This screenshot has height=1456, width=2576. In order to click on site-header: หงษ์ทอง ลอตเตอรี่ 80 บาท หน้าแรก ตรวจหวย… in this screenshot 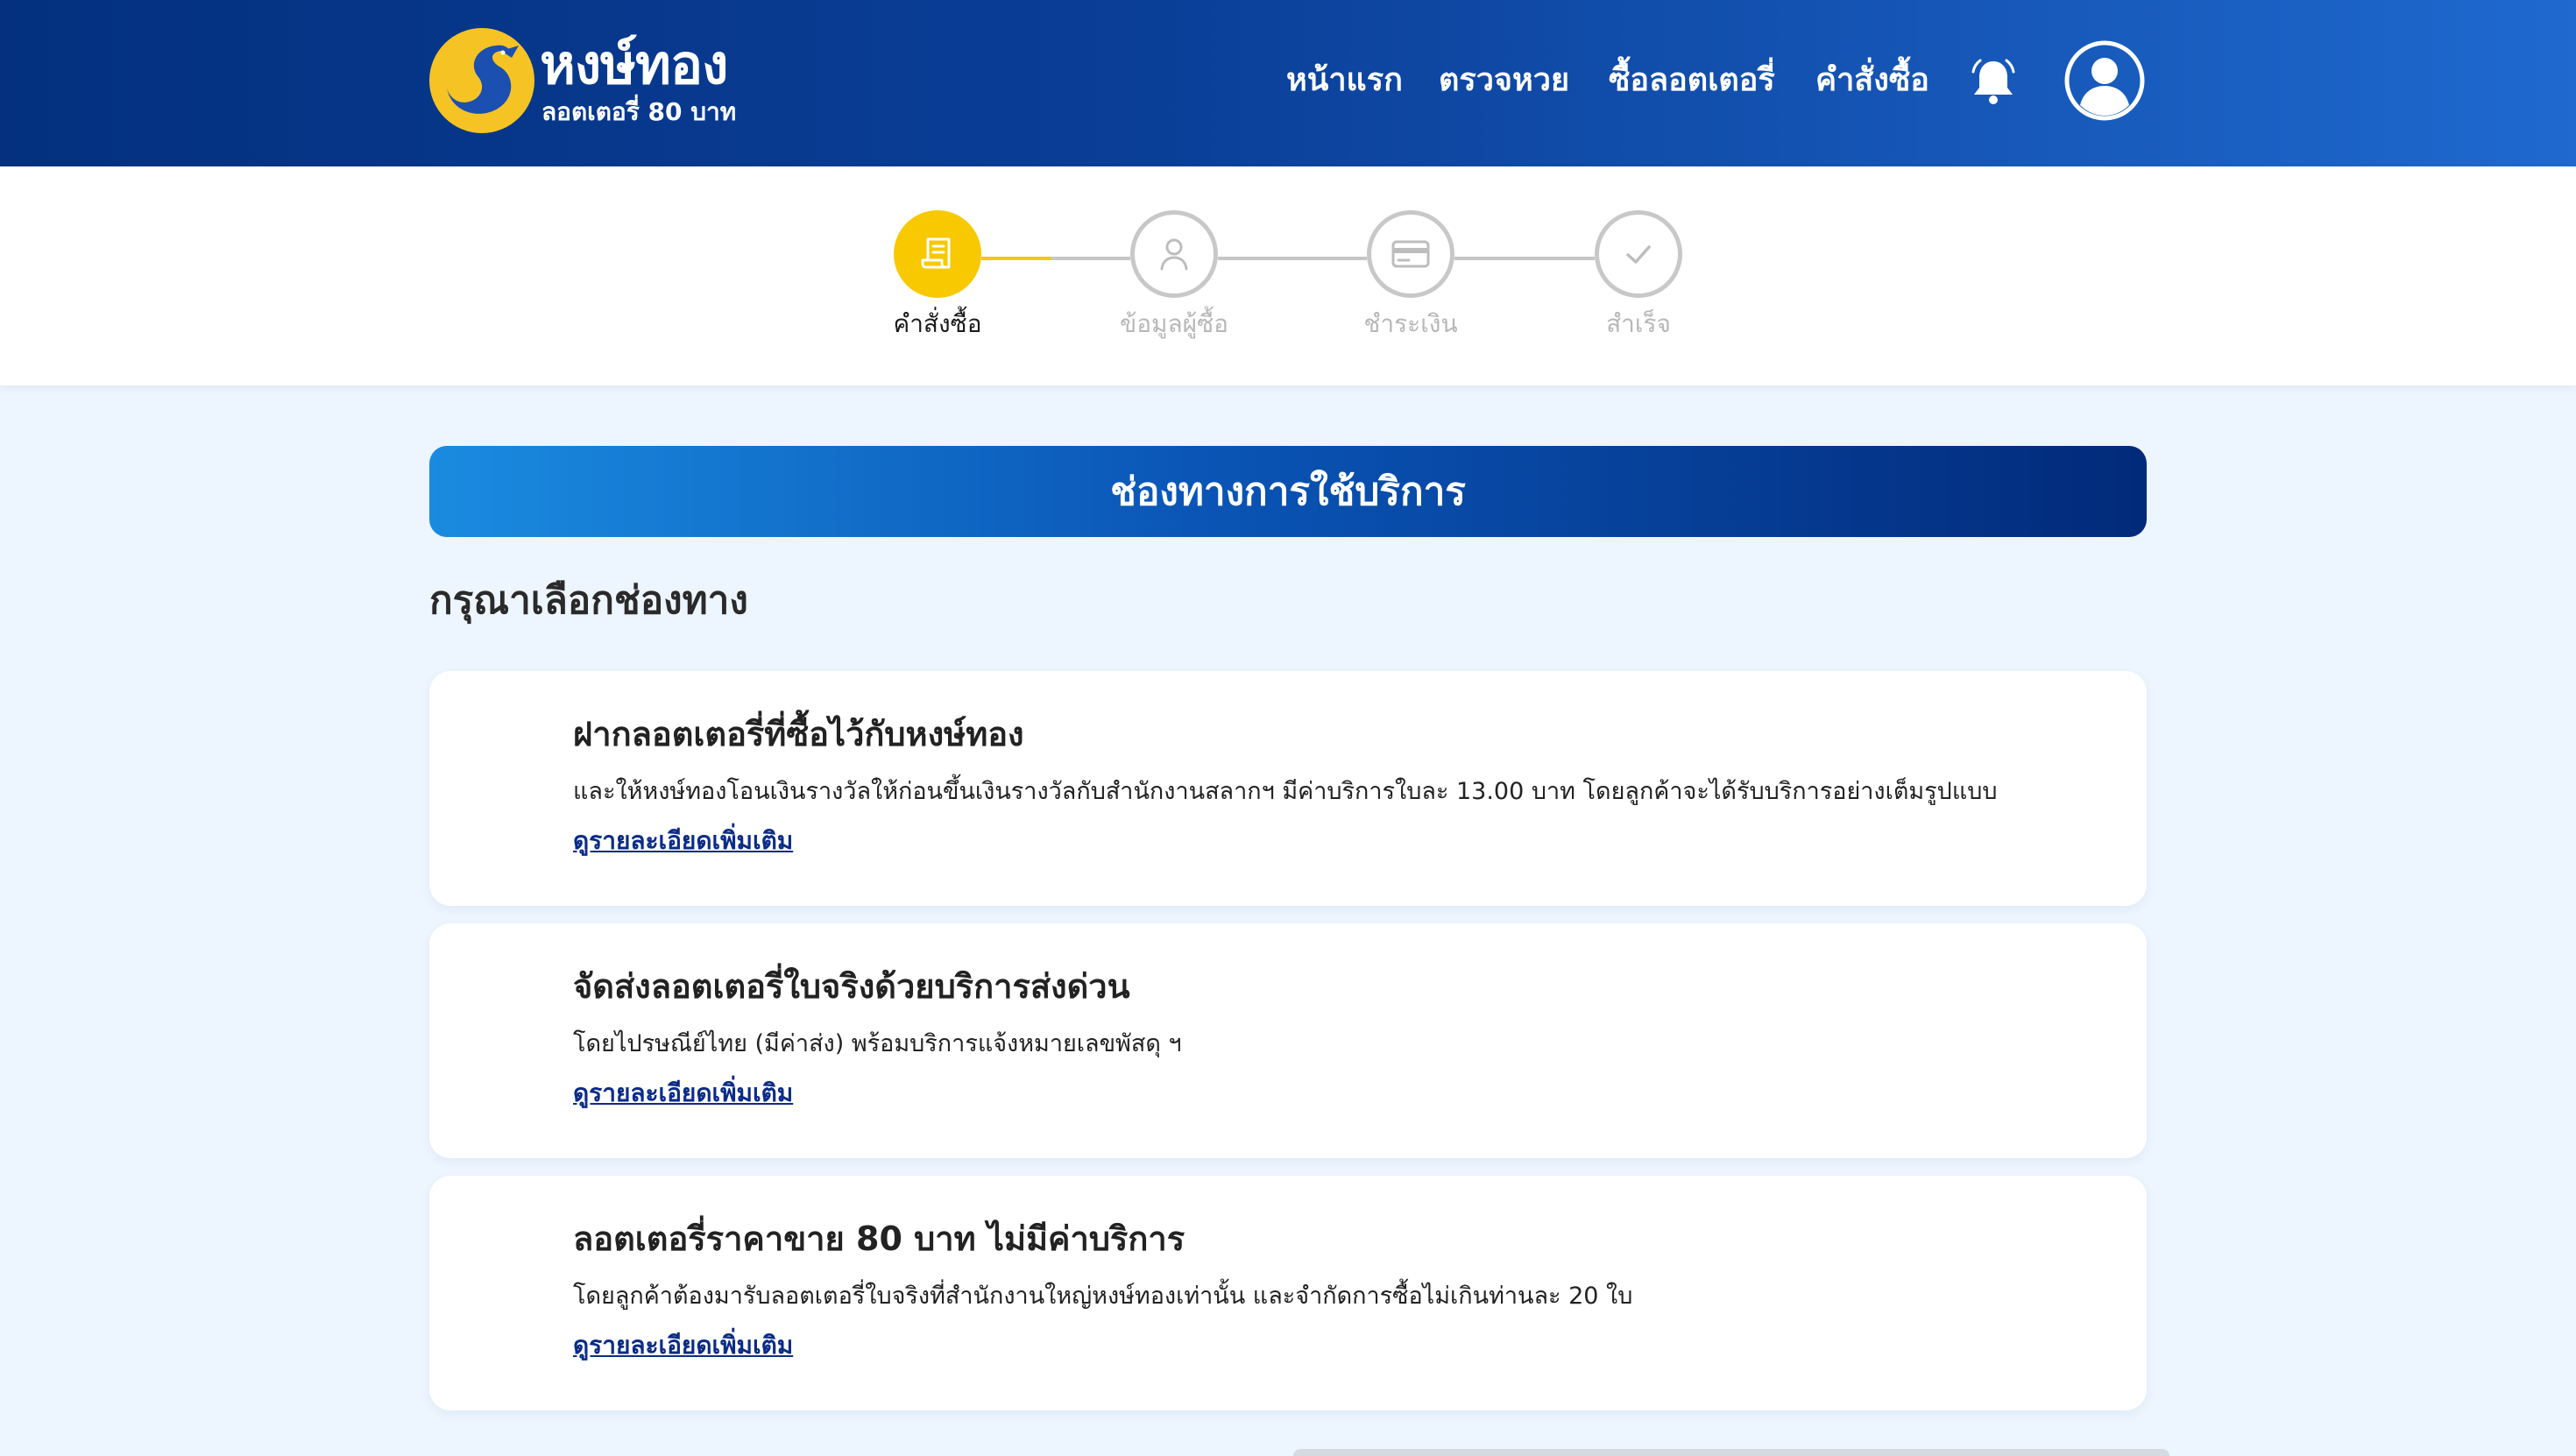, I will do `click(1288, 83)`.